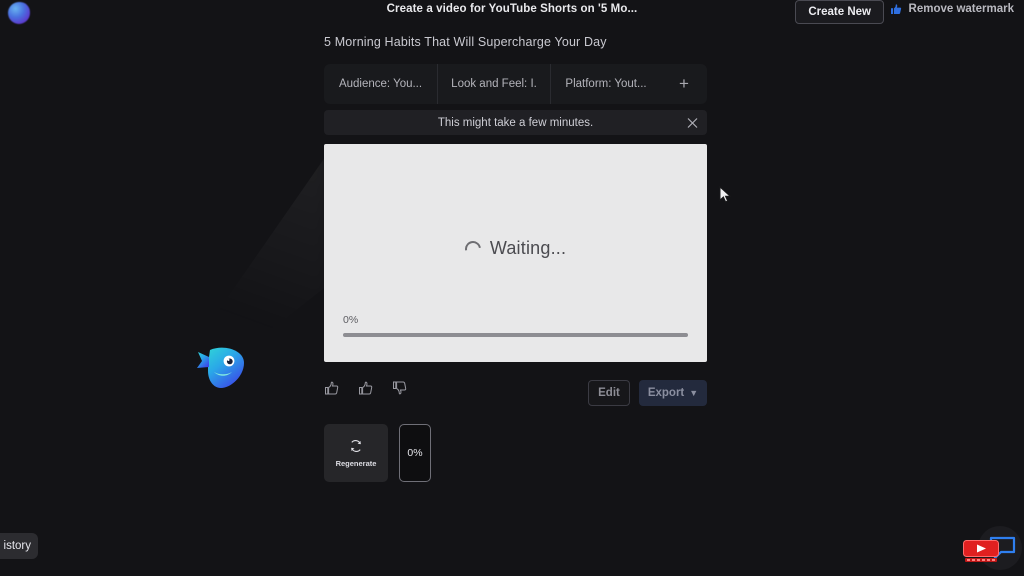 This screenshot has height=576, width=1024. What do you see at coordinates (692, 122) in the screenshot?
I see `close-icon` at bounding box center [692, 122].